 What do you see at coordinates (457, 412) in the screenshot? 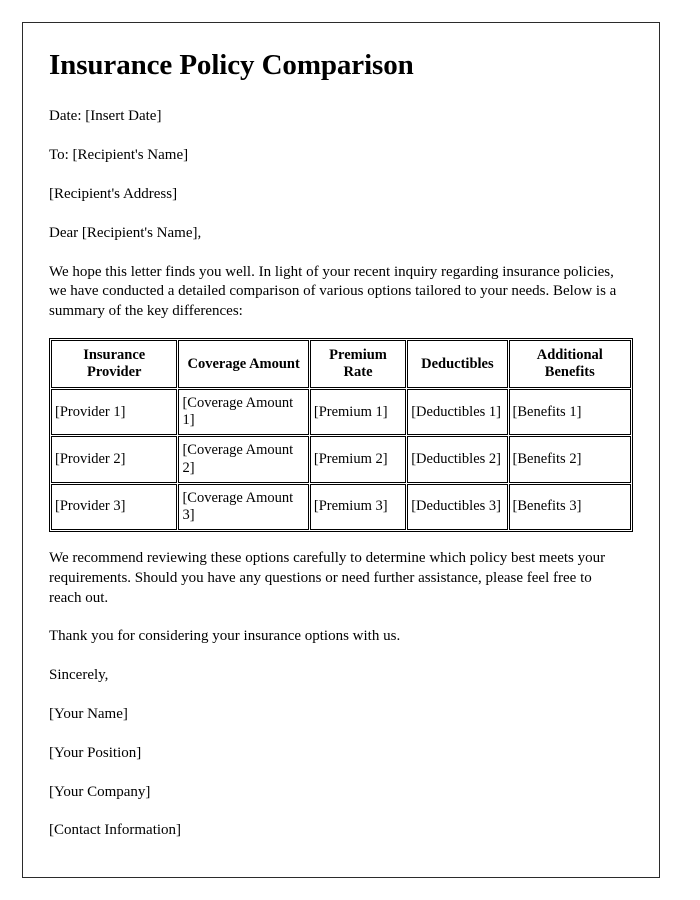
I see `cell-deductibles: [Deductibles 1]` at bounding box center [457, 412].